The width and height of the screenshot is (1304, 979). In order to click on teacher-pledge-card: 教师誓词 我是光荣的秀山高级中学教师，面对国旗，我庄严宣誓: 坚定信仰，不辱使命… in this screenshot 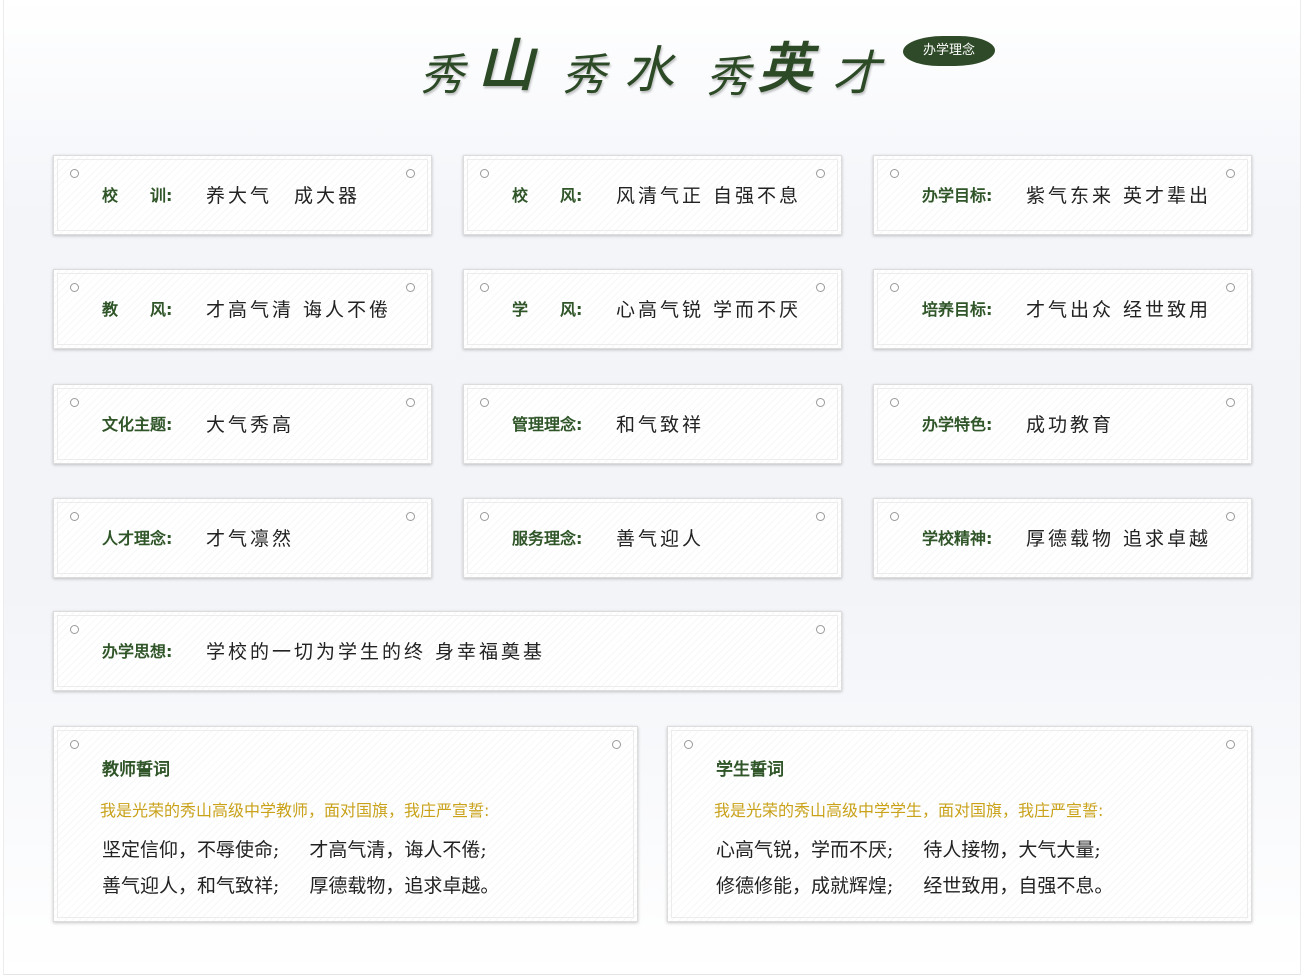, I will do `click(345, 824)`.